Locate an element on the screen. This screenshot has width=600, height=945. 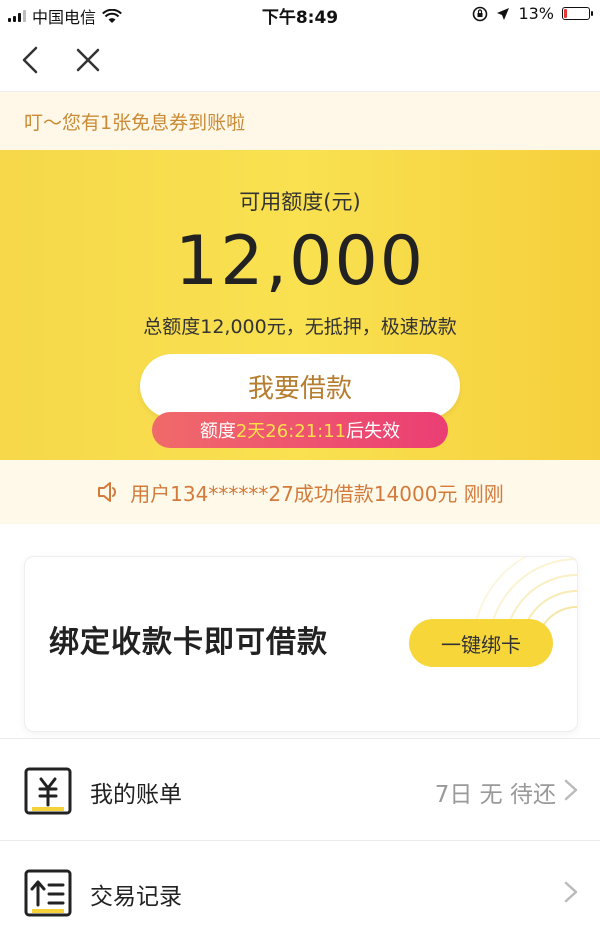
battery-percent: 13% is located at coordinates (536, 13).